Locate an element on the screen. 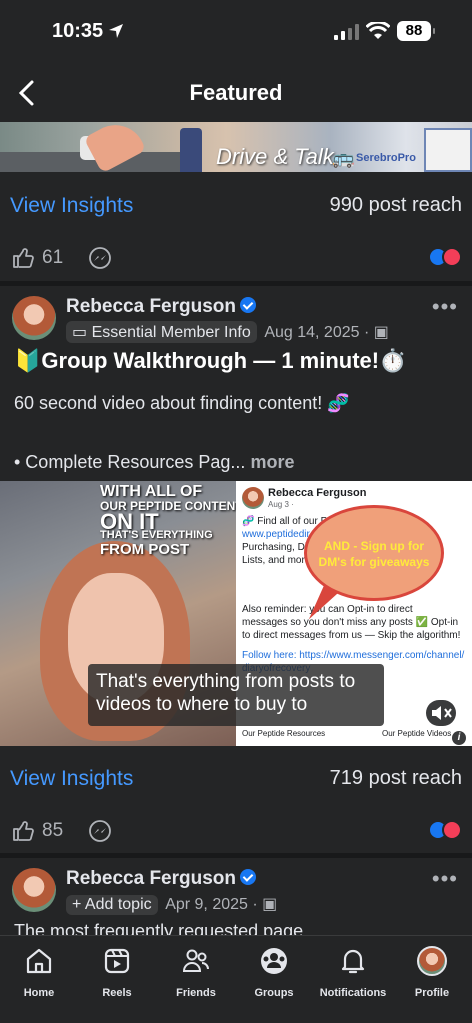 The height and width of the screenshot is (1023, 472). post-text-line: • Complete Resources Pag... more is located at coordinates (154, 462).